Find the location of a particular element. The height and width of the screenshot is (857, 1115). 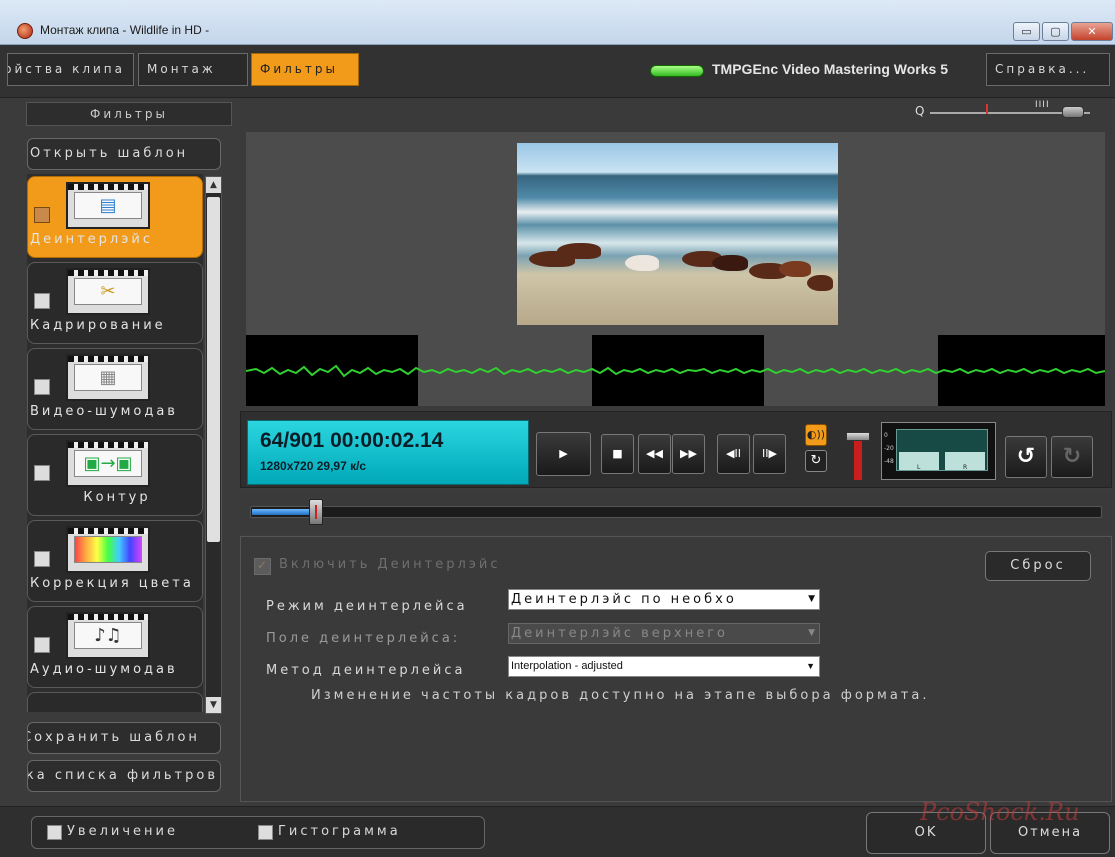

timecode-display: 64/901 00:00:02.14 1280x720 29,97 к/с is located at coordinates (388, 452).